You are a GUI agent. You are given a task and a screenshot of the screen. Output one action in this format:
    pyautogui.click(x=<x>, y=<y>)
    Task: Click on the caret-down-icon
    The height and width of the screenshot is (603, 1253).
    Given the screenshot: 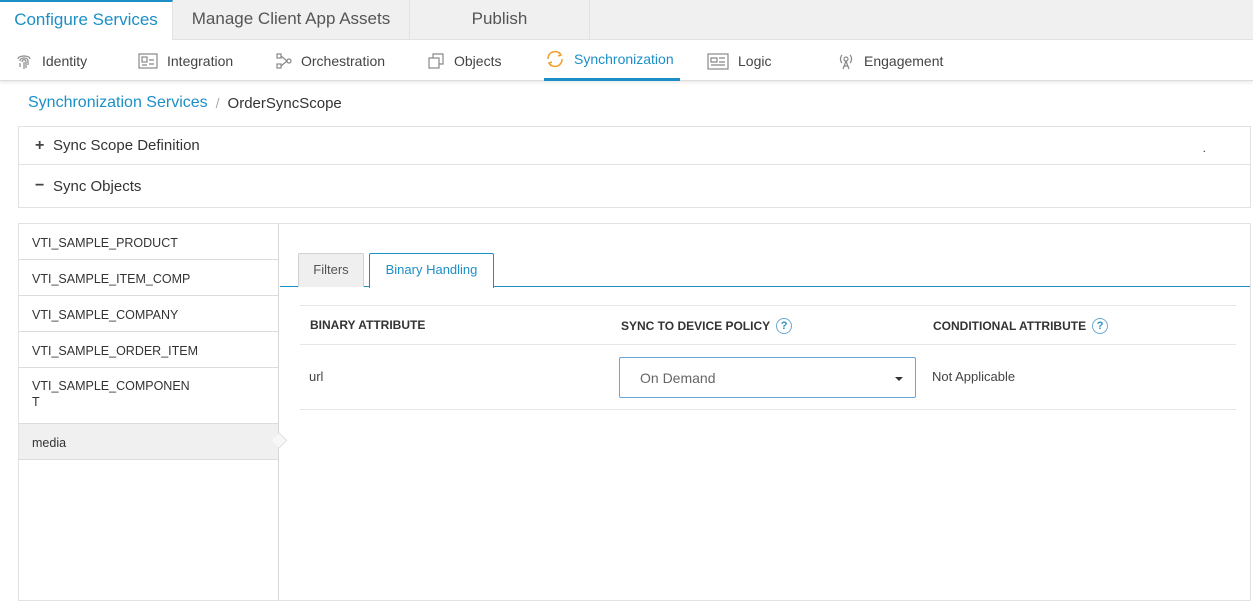 What is the action you would take?
    pyautogui.click(x=899, y=379)
    